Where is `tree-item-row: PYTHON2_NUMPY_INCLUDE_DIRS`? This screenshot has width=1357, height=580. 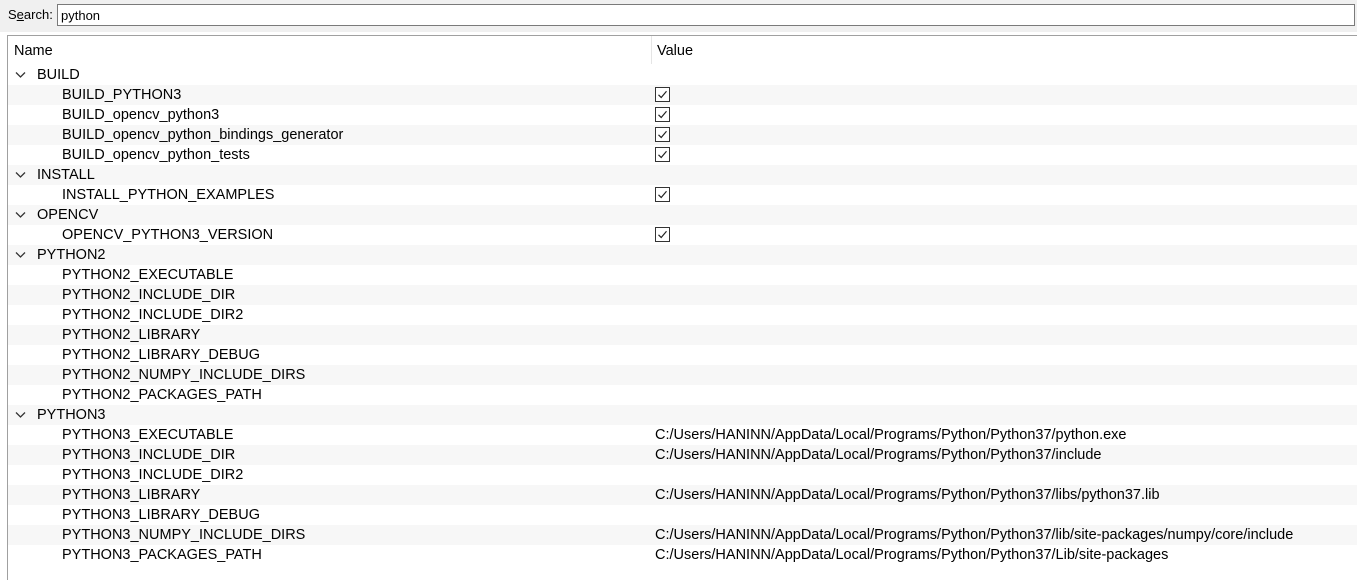 tree-item-row: PYTHON2_NUMPY_INCLUDE_DIRS is located at coordinates (682, 375).